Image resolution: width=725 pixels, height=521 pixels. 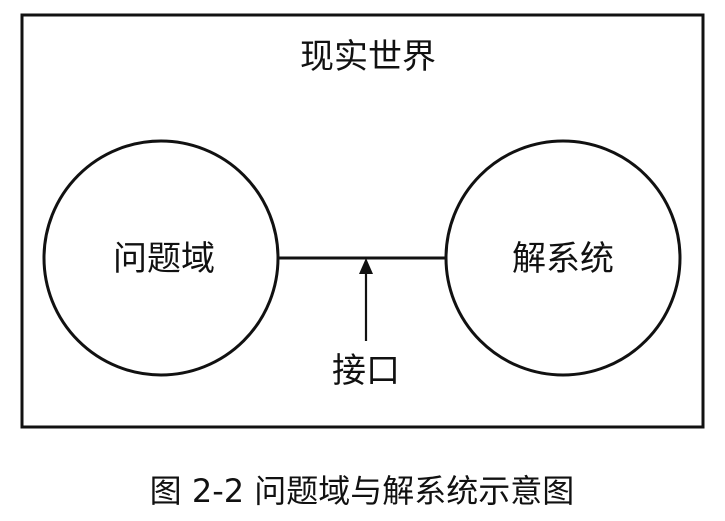 I want to click on figure-caption-text: 问题域与解系统示意图, so click(x=414, y=491).